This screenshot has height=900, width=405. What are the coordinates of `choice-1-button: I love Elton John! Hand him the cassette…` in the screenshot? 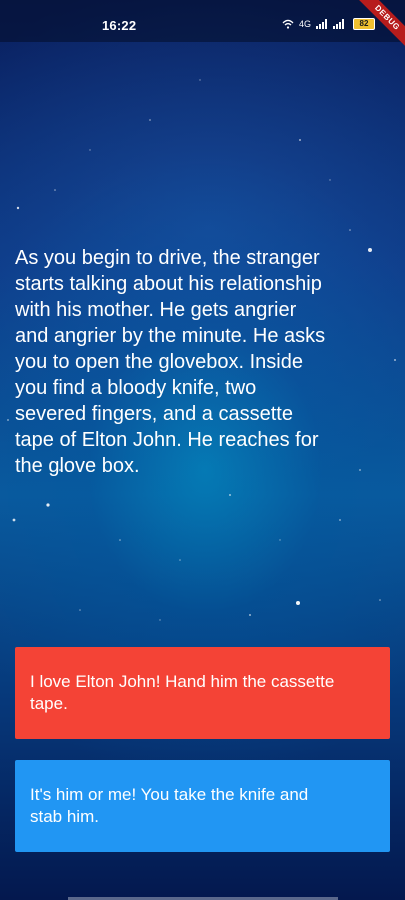 It's located at (202, 693).